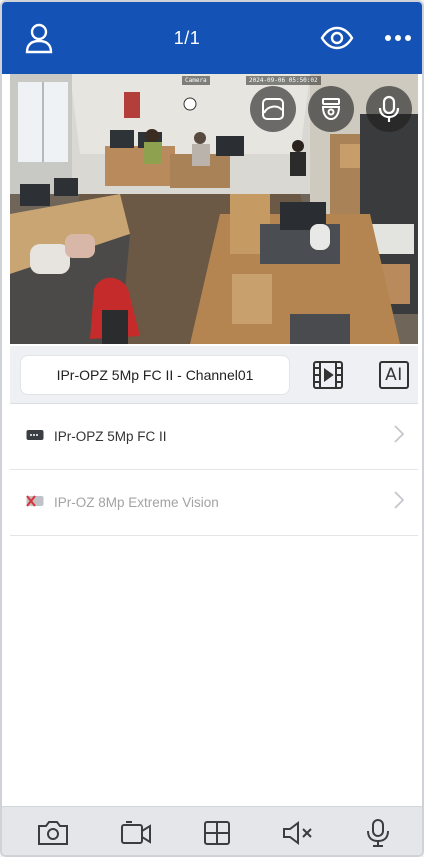  I want to click on osd-camera-name: Camera, so click(196, 80).